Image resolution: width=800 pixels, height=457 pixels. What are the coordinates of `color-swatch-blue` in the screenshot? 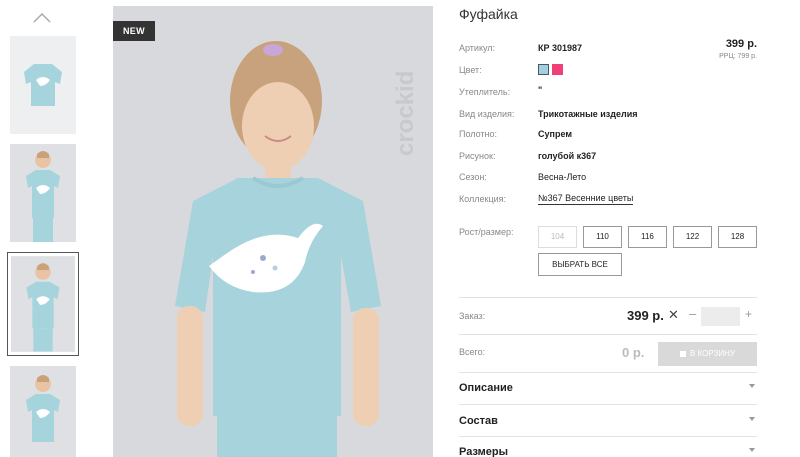 It's located at (543, 69).